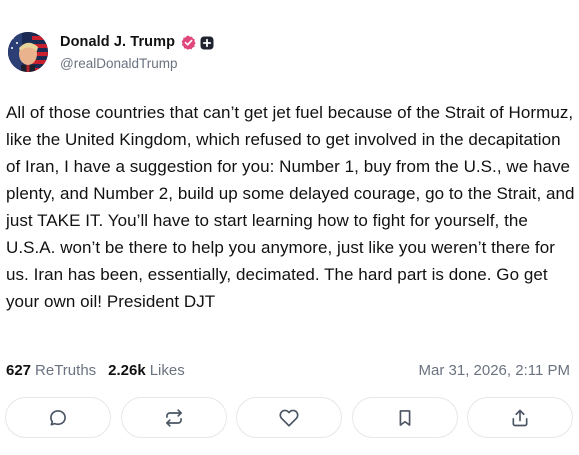 Image resolution: width=579 pixels, height=455 pixels. I want to click on retruths-label: ReTruths, so click(66, 370).